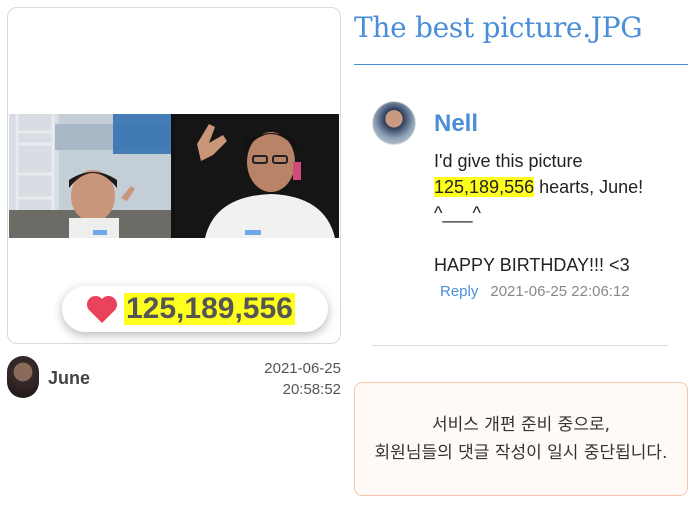 The image size is (695, 512). Describe the element at coordinates (508, 161) in the screenshot. I see `comment-text-start: I'd give this picture` at that location.